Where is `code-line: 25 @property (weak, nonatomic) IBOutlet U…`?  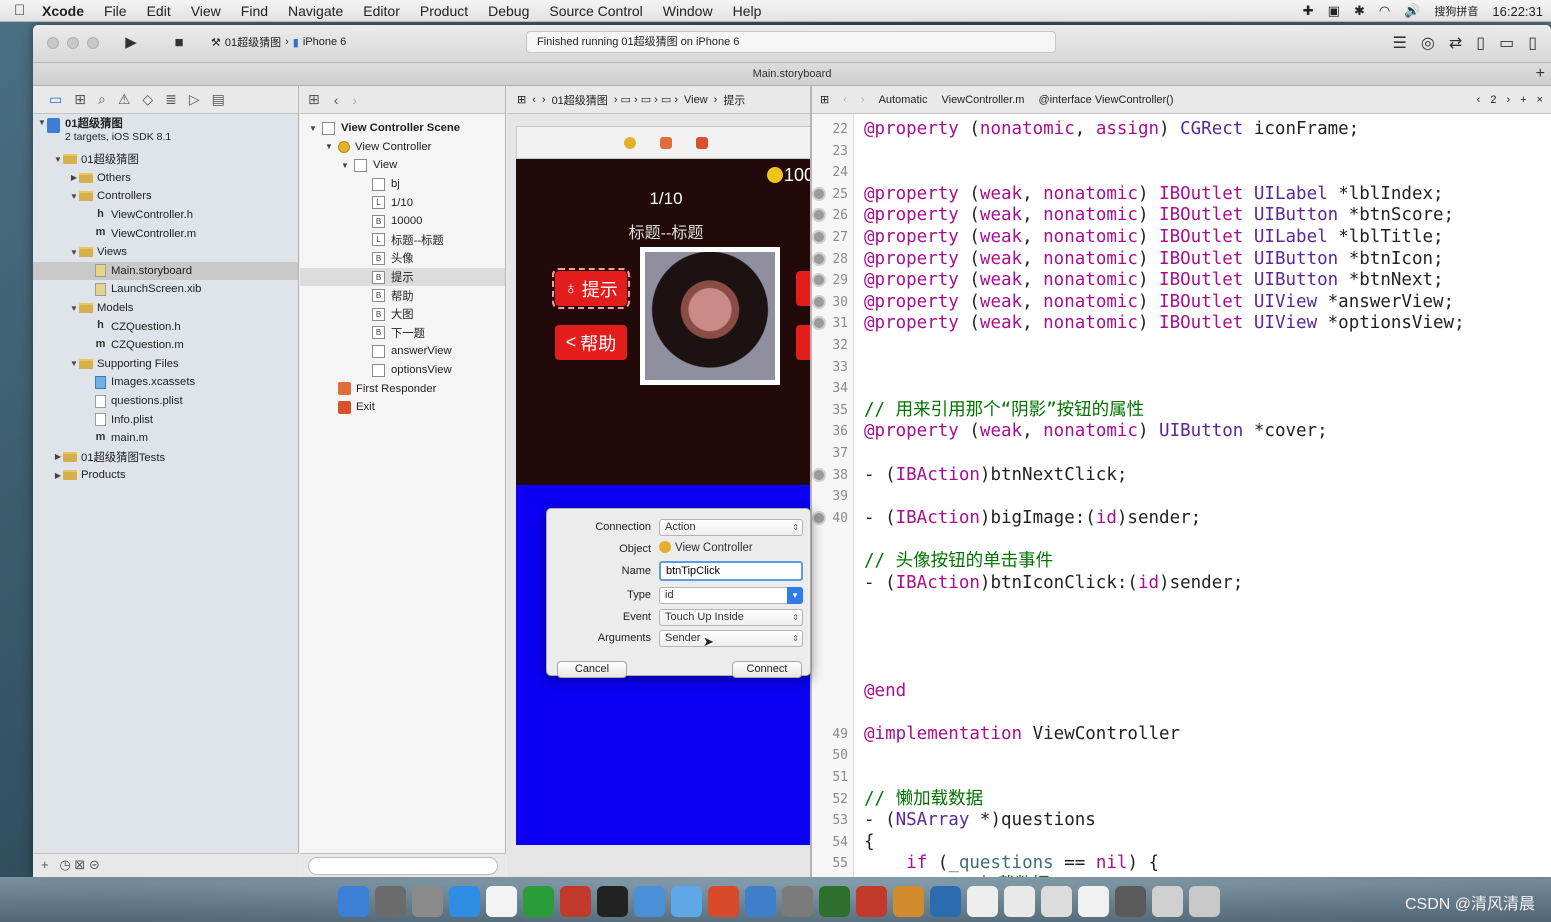 code-line: 25 @property (weak, nonatomic) IBOutlet U… is located at coordinates (1181, 195).